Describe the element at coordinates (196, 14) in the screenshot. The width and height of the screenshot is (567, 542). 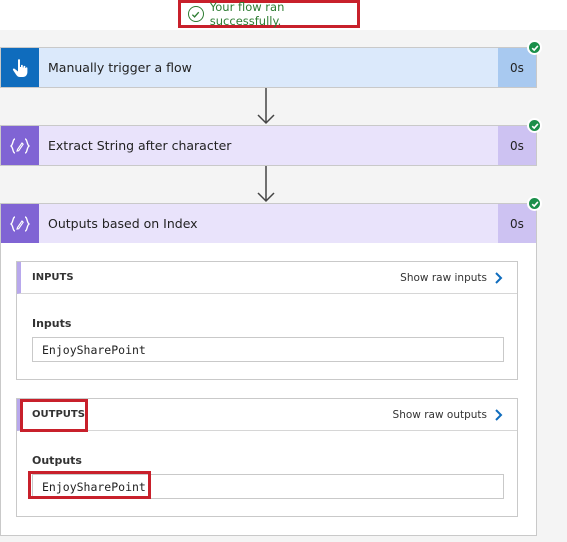
I see `check-circle-icon` at that location.